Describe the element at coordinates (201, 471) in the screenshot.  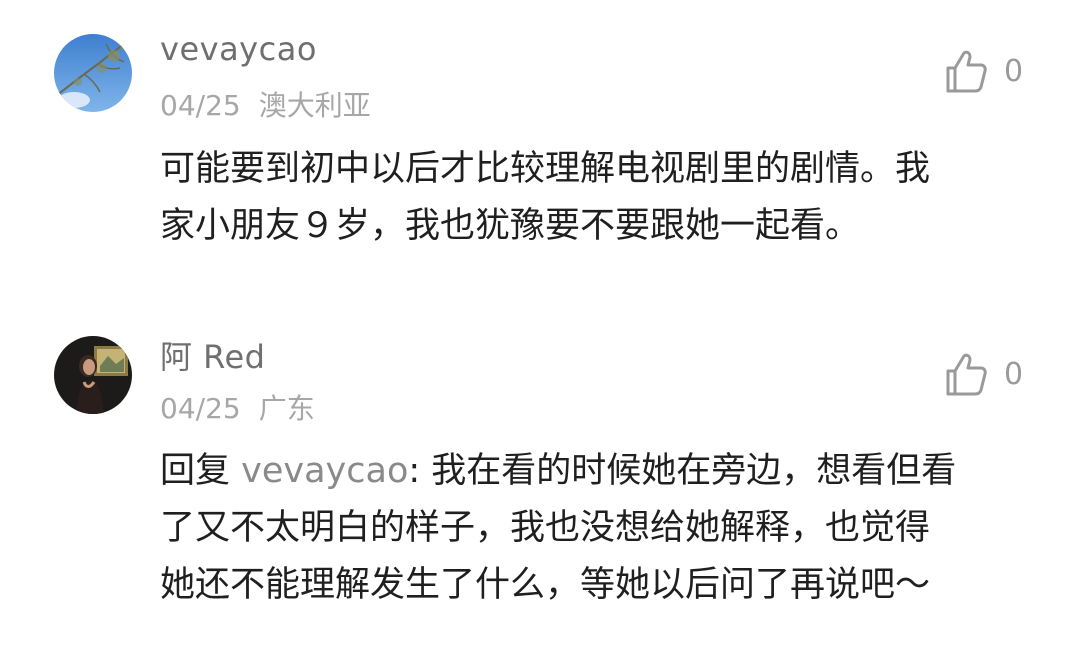
I see `reply-prefix: 回复` at that location.